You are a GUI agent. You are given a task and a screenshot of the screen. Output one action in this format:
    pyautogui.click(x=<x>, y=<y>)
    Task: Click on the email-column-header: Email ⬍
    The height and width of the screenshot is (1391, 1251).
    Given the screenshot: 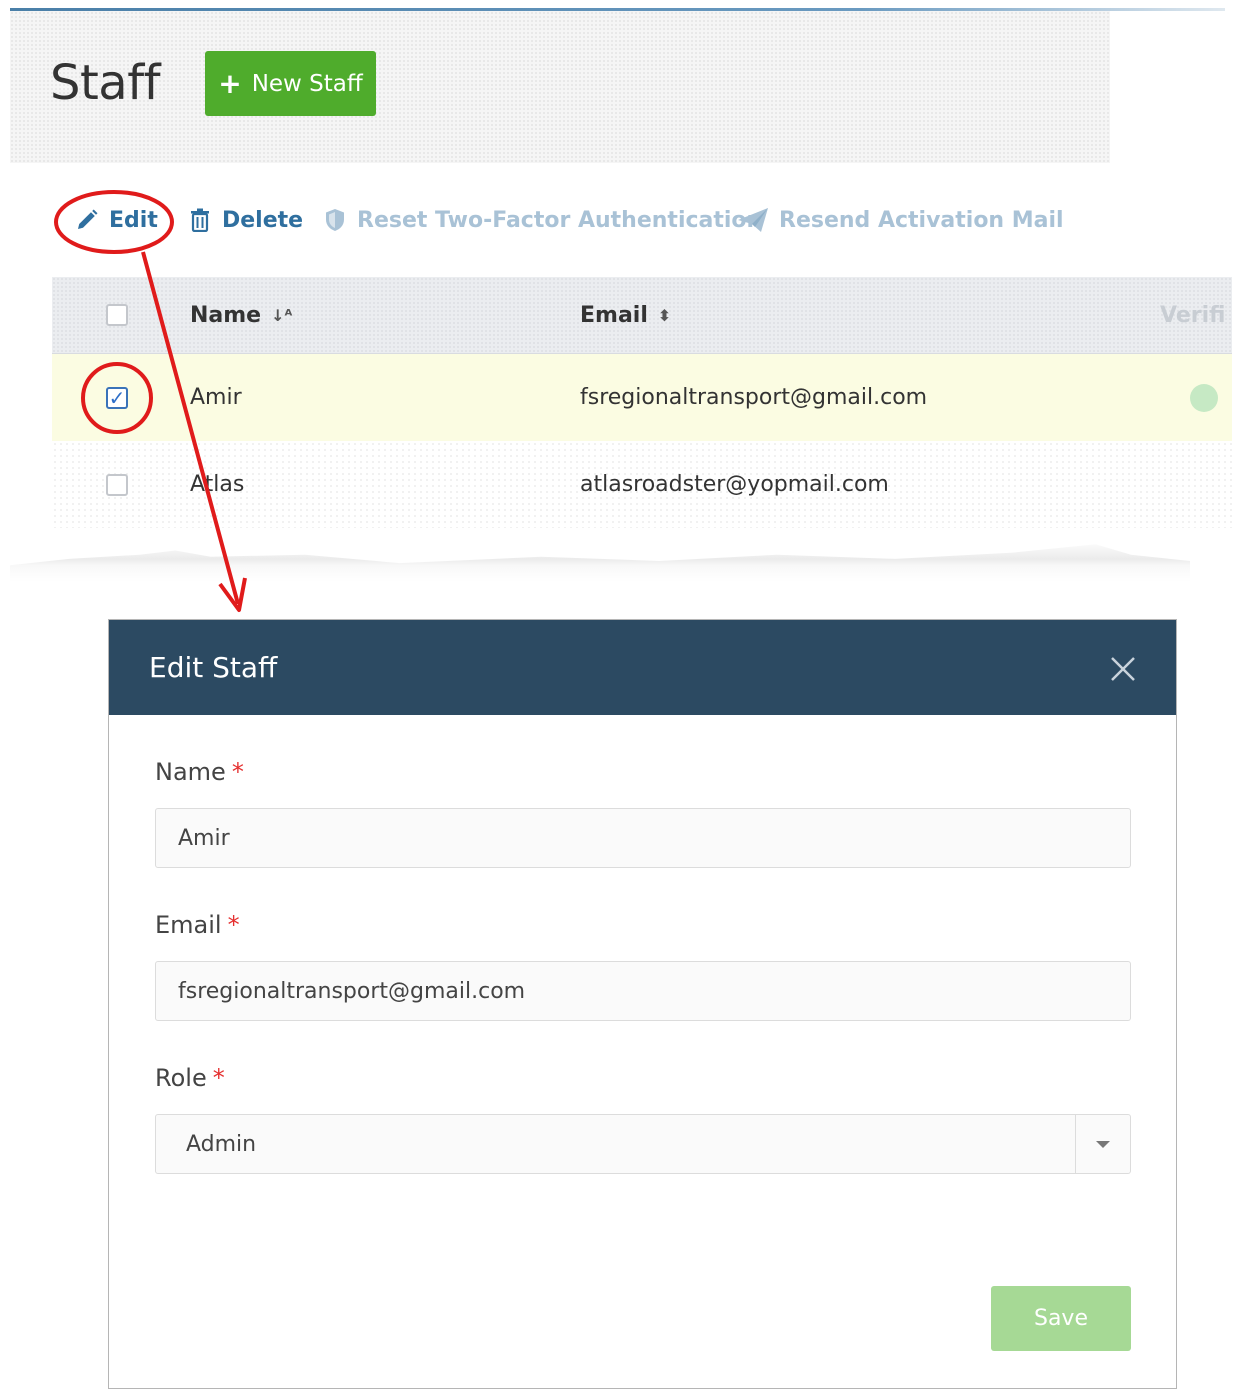 What is the action you would take?
    pyautogui.click(x=625, y=315)
    